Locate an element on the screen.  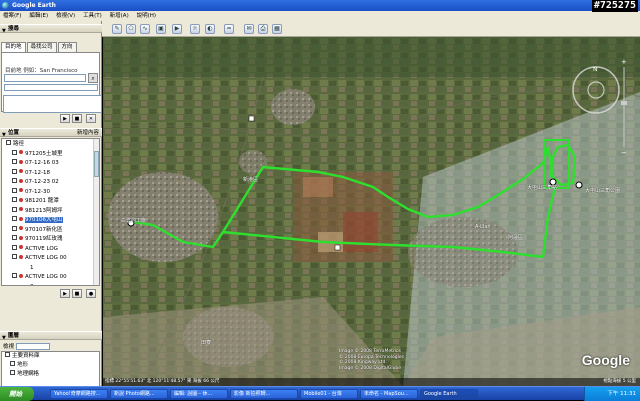
search-results is located at coordinates (52, 104).